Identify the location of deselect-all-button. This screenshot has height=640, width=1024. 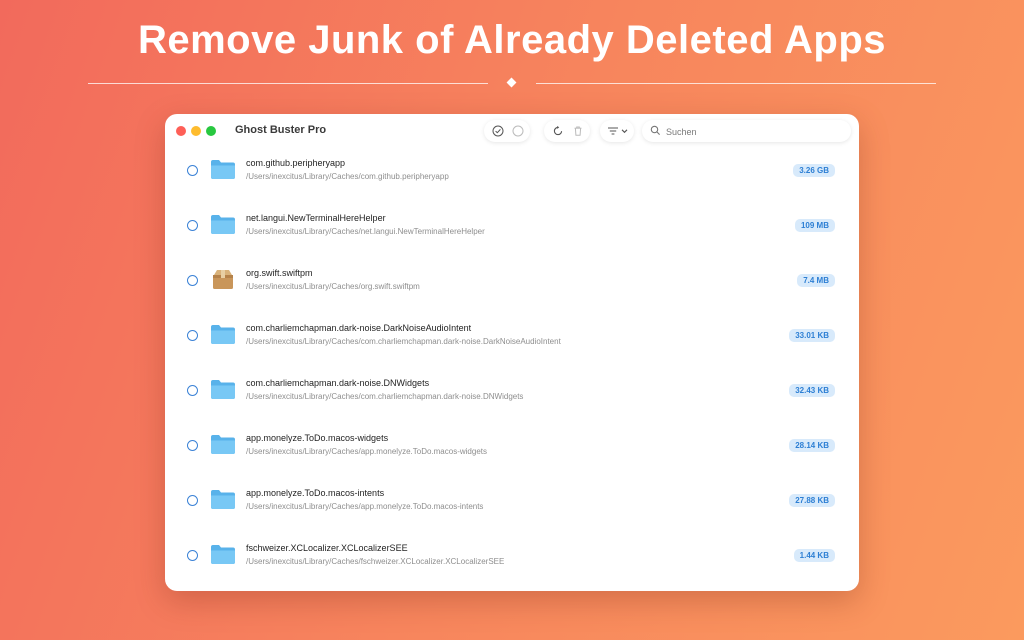
(517, 131).